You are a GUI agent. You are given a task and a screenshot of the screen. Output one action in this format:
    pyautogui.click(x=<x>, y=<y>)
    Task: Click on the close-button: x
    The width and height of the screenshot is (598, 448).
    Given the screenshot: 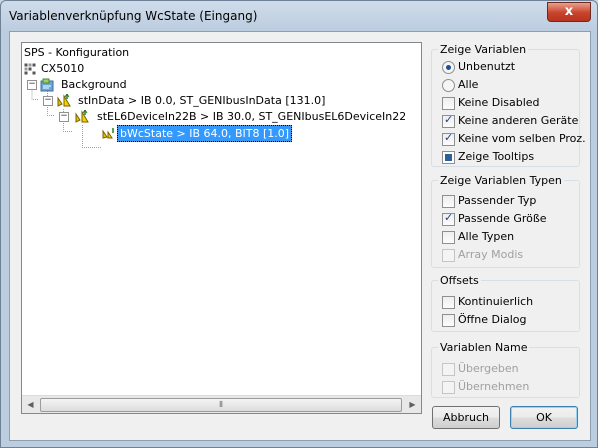 What is the action you would take?
    pyautogui.click(x=569, y=12)
    